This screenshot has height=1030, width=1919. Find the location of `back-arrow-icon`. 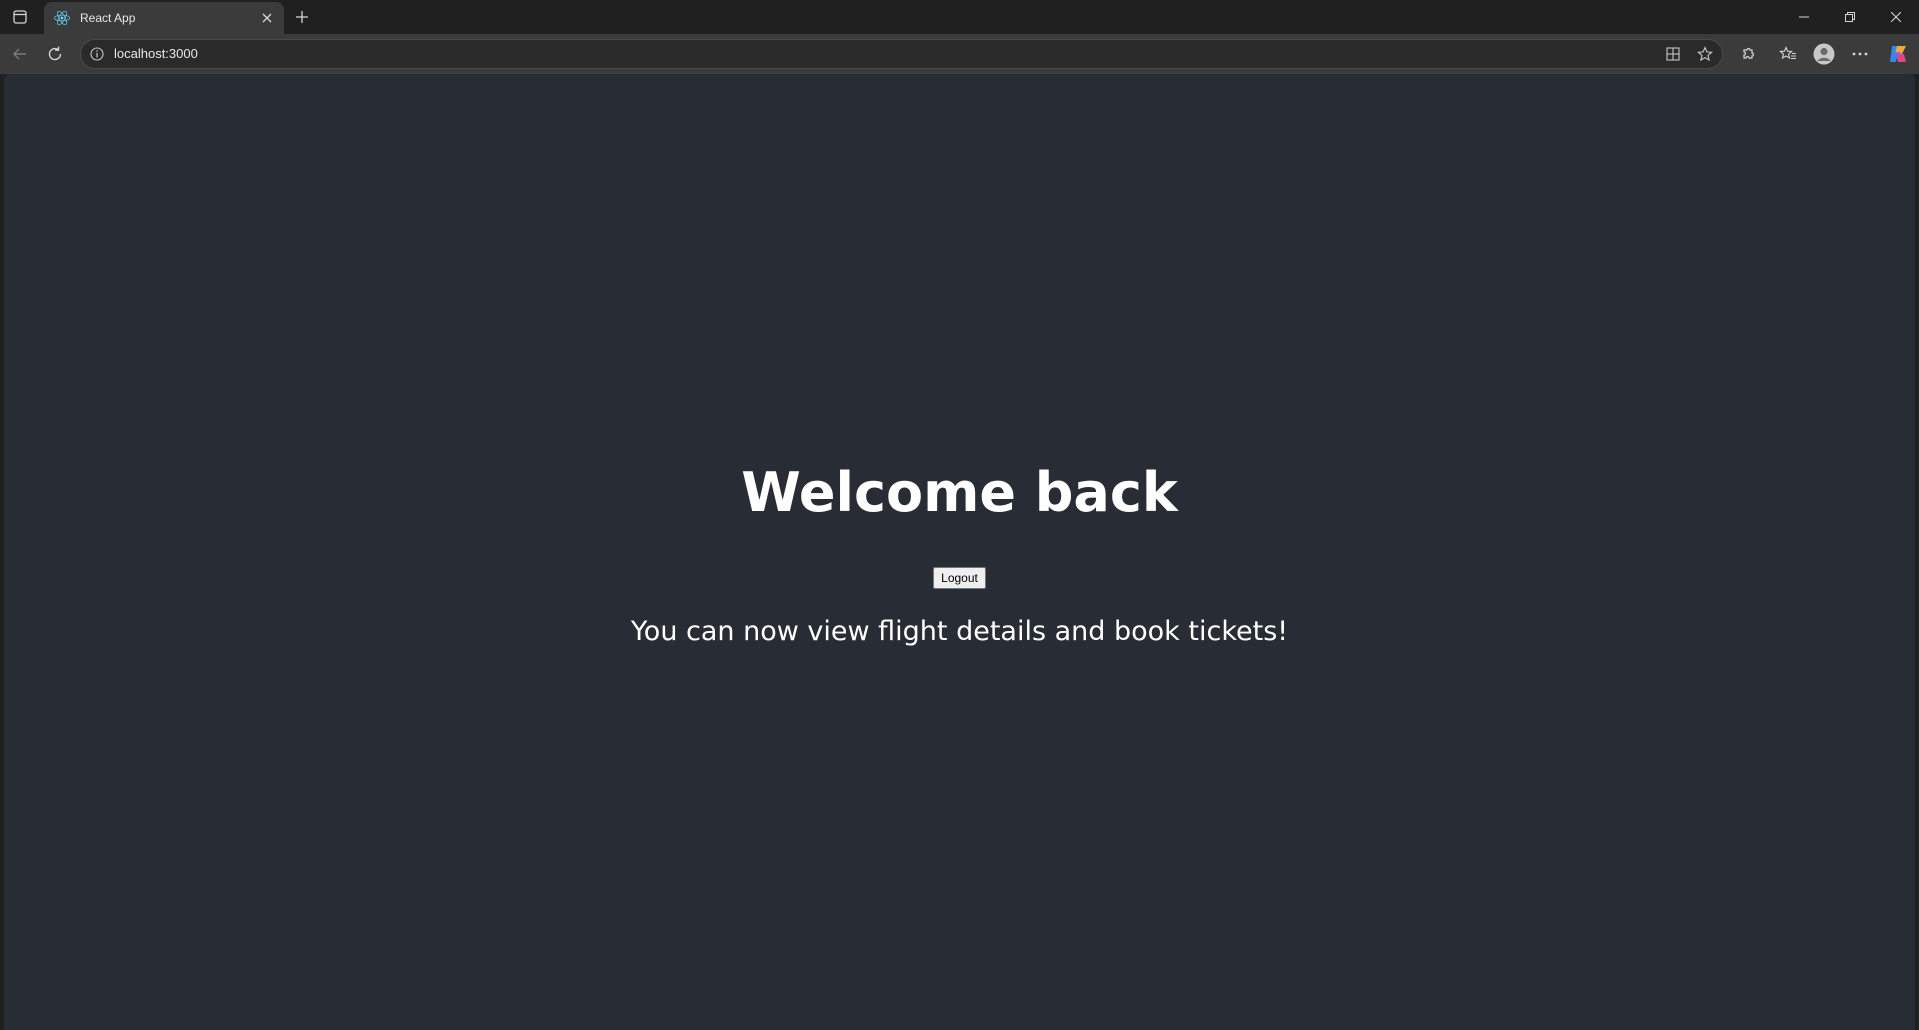

back-arrow-icon is located at coordinates (20, 54).